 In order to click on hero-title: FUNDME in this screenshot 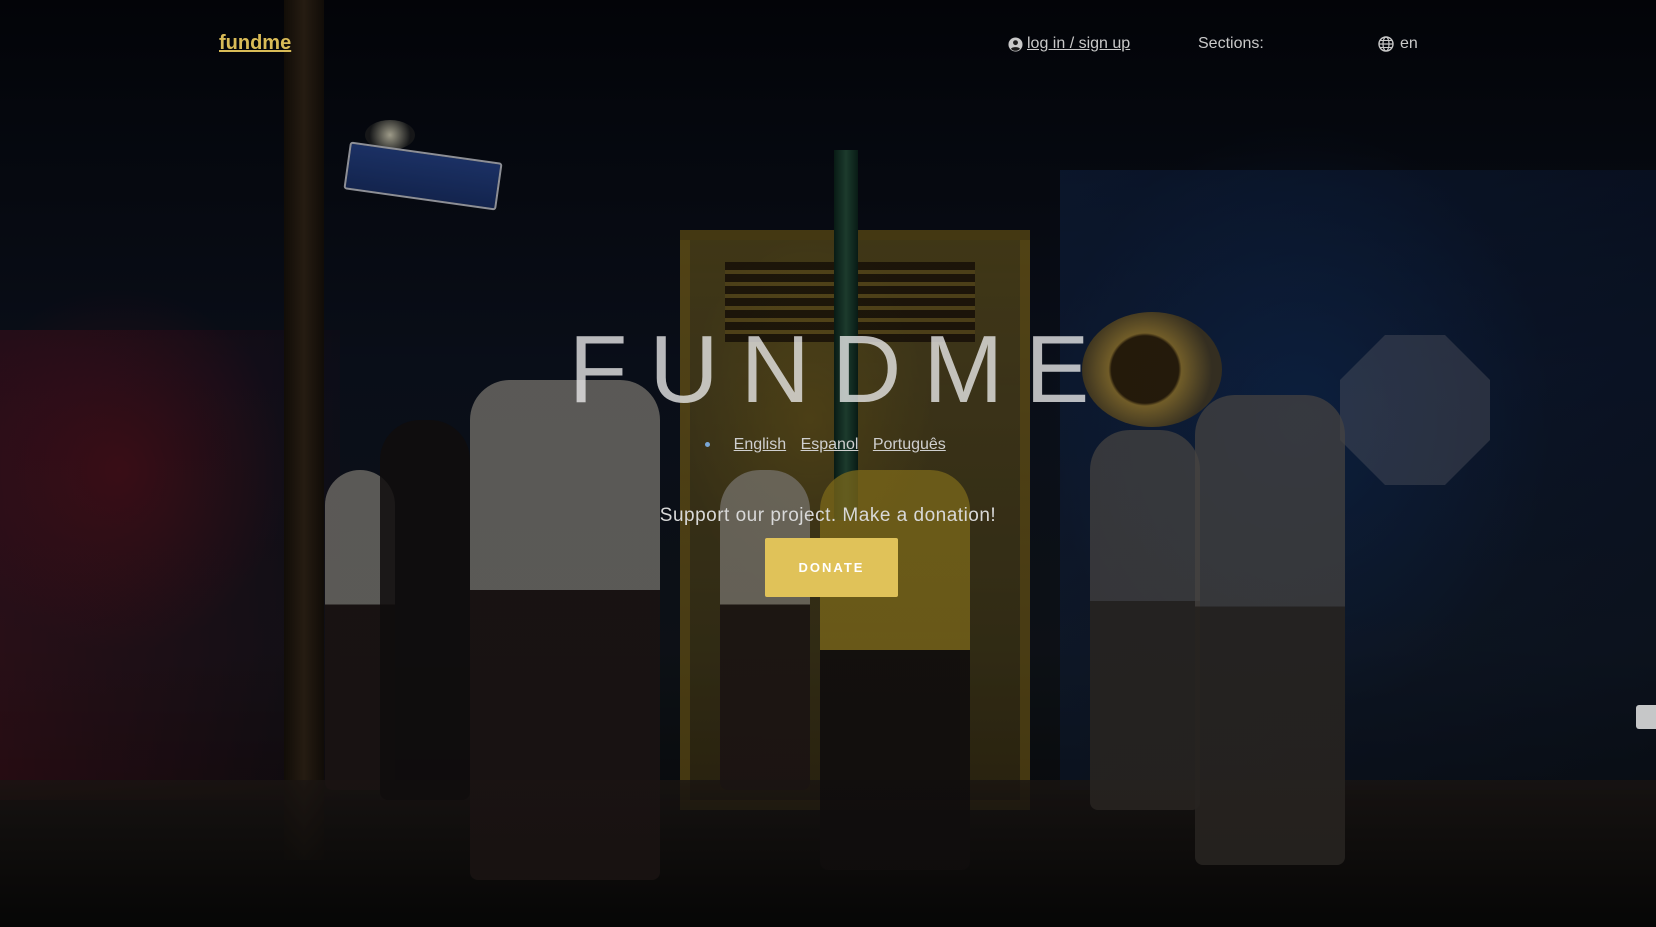, I will do `click(840, 369)`.